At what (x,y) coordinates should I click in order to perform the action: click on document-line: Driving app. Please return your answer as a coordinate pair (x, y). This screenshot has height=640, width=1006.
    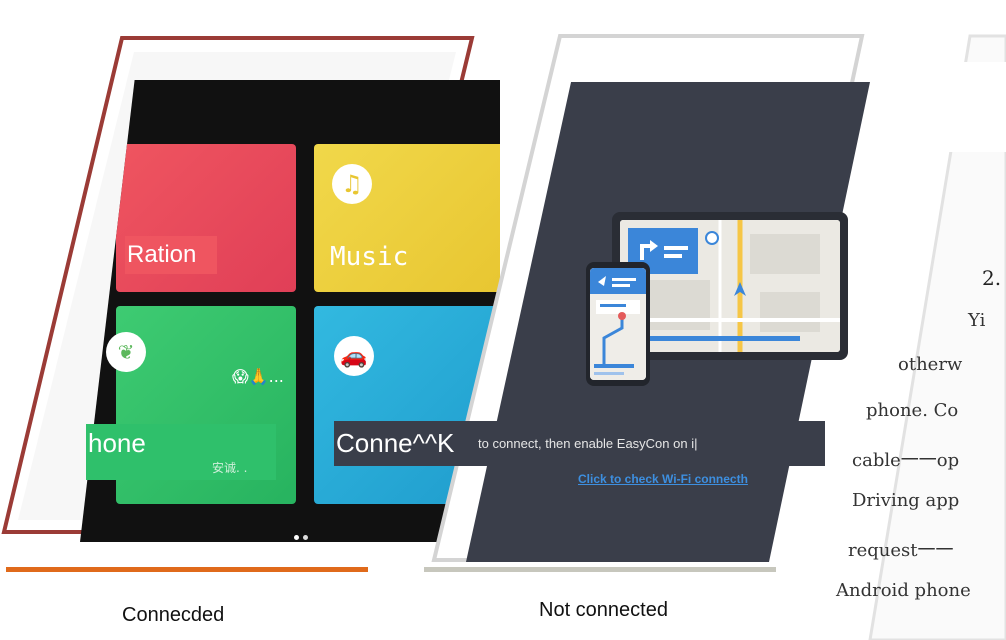
    Looking at the image, I should click on (906, 500).